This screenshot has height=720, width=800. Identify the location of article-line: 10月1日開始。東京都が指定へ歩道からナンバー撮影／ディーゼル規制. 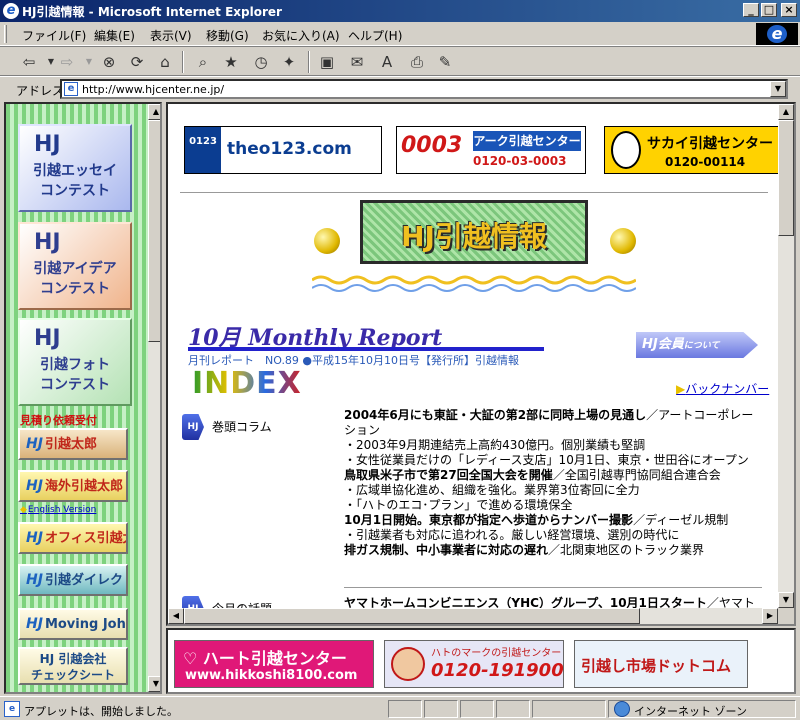
(553, 520).